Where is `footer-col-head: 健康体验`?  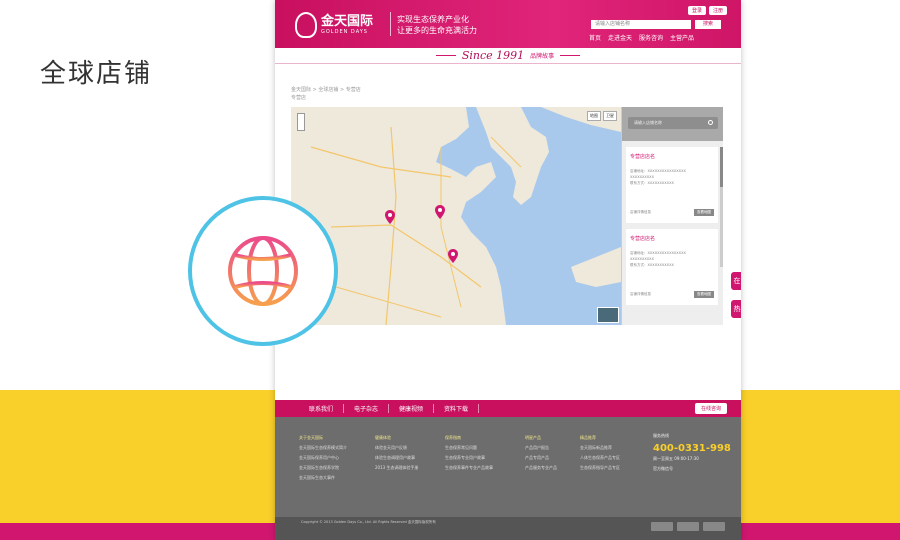
footer-col-head: 健康体验 is located at coordinates (383, 437).